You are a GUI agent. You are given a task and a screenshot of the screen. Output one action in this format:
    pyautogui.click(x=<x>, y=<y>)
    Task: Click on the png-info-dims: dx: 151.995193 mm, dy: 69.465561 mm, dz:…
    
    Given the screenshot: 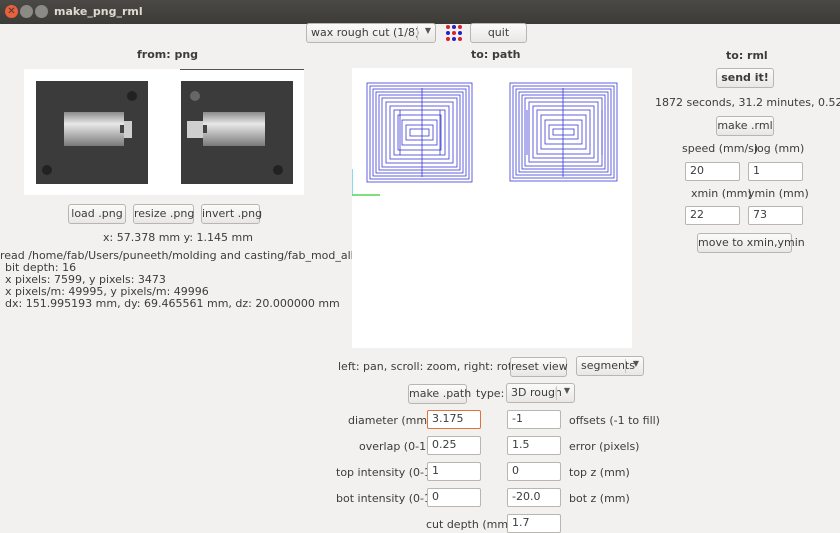 What is the action you would take?
    pyautogui.click(x=172, y=303)
    